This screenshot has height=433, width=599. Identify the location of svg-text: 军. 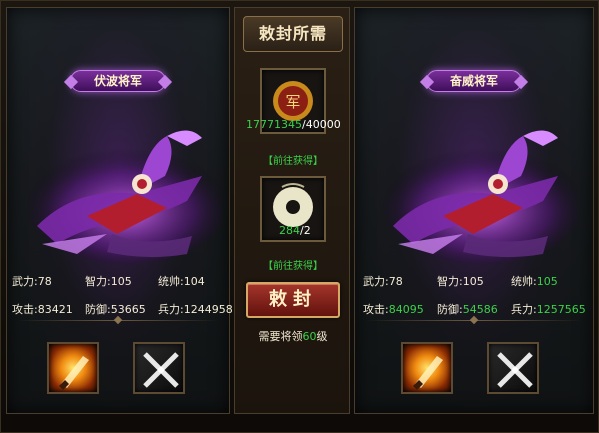
(292, 102).